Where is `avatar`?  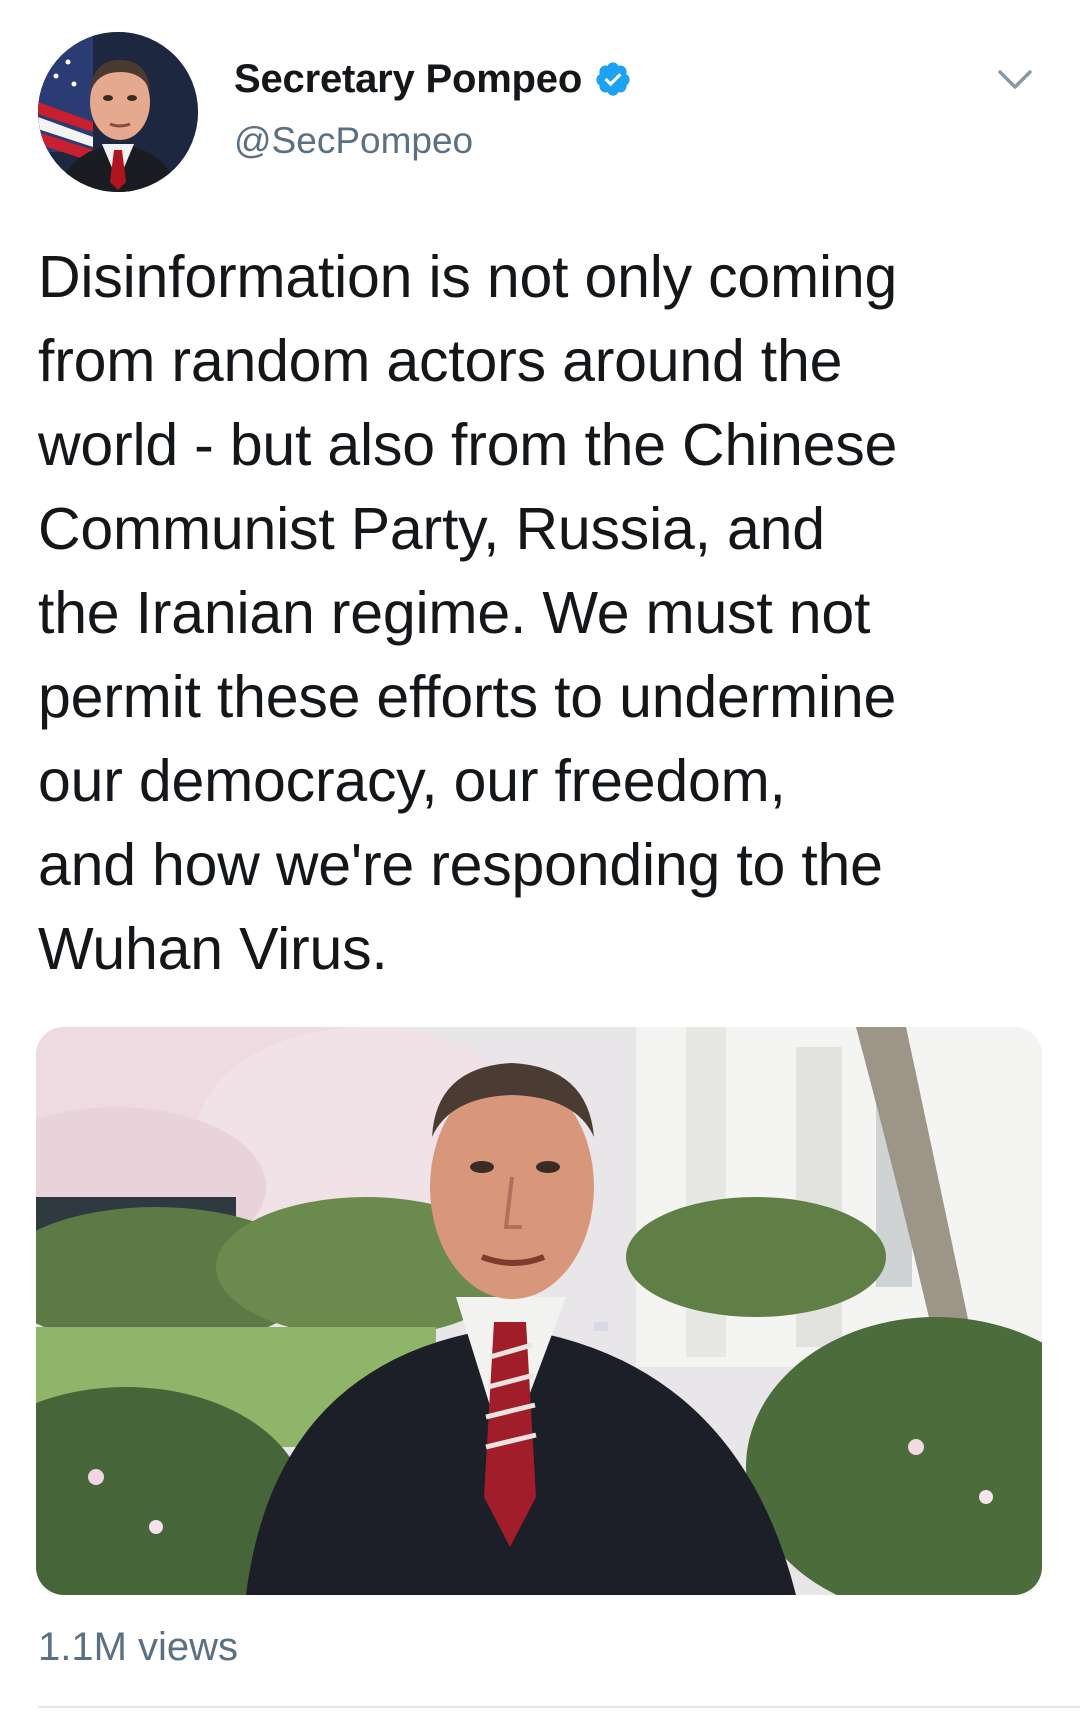 avatar is located at coordinates (118, 112).